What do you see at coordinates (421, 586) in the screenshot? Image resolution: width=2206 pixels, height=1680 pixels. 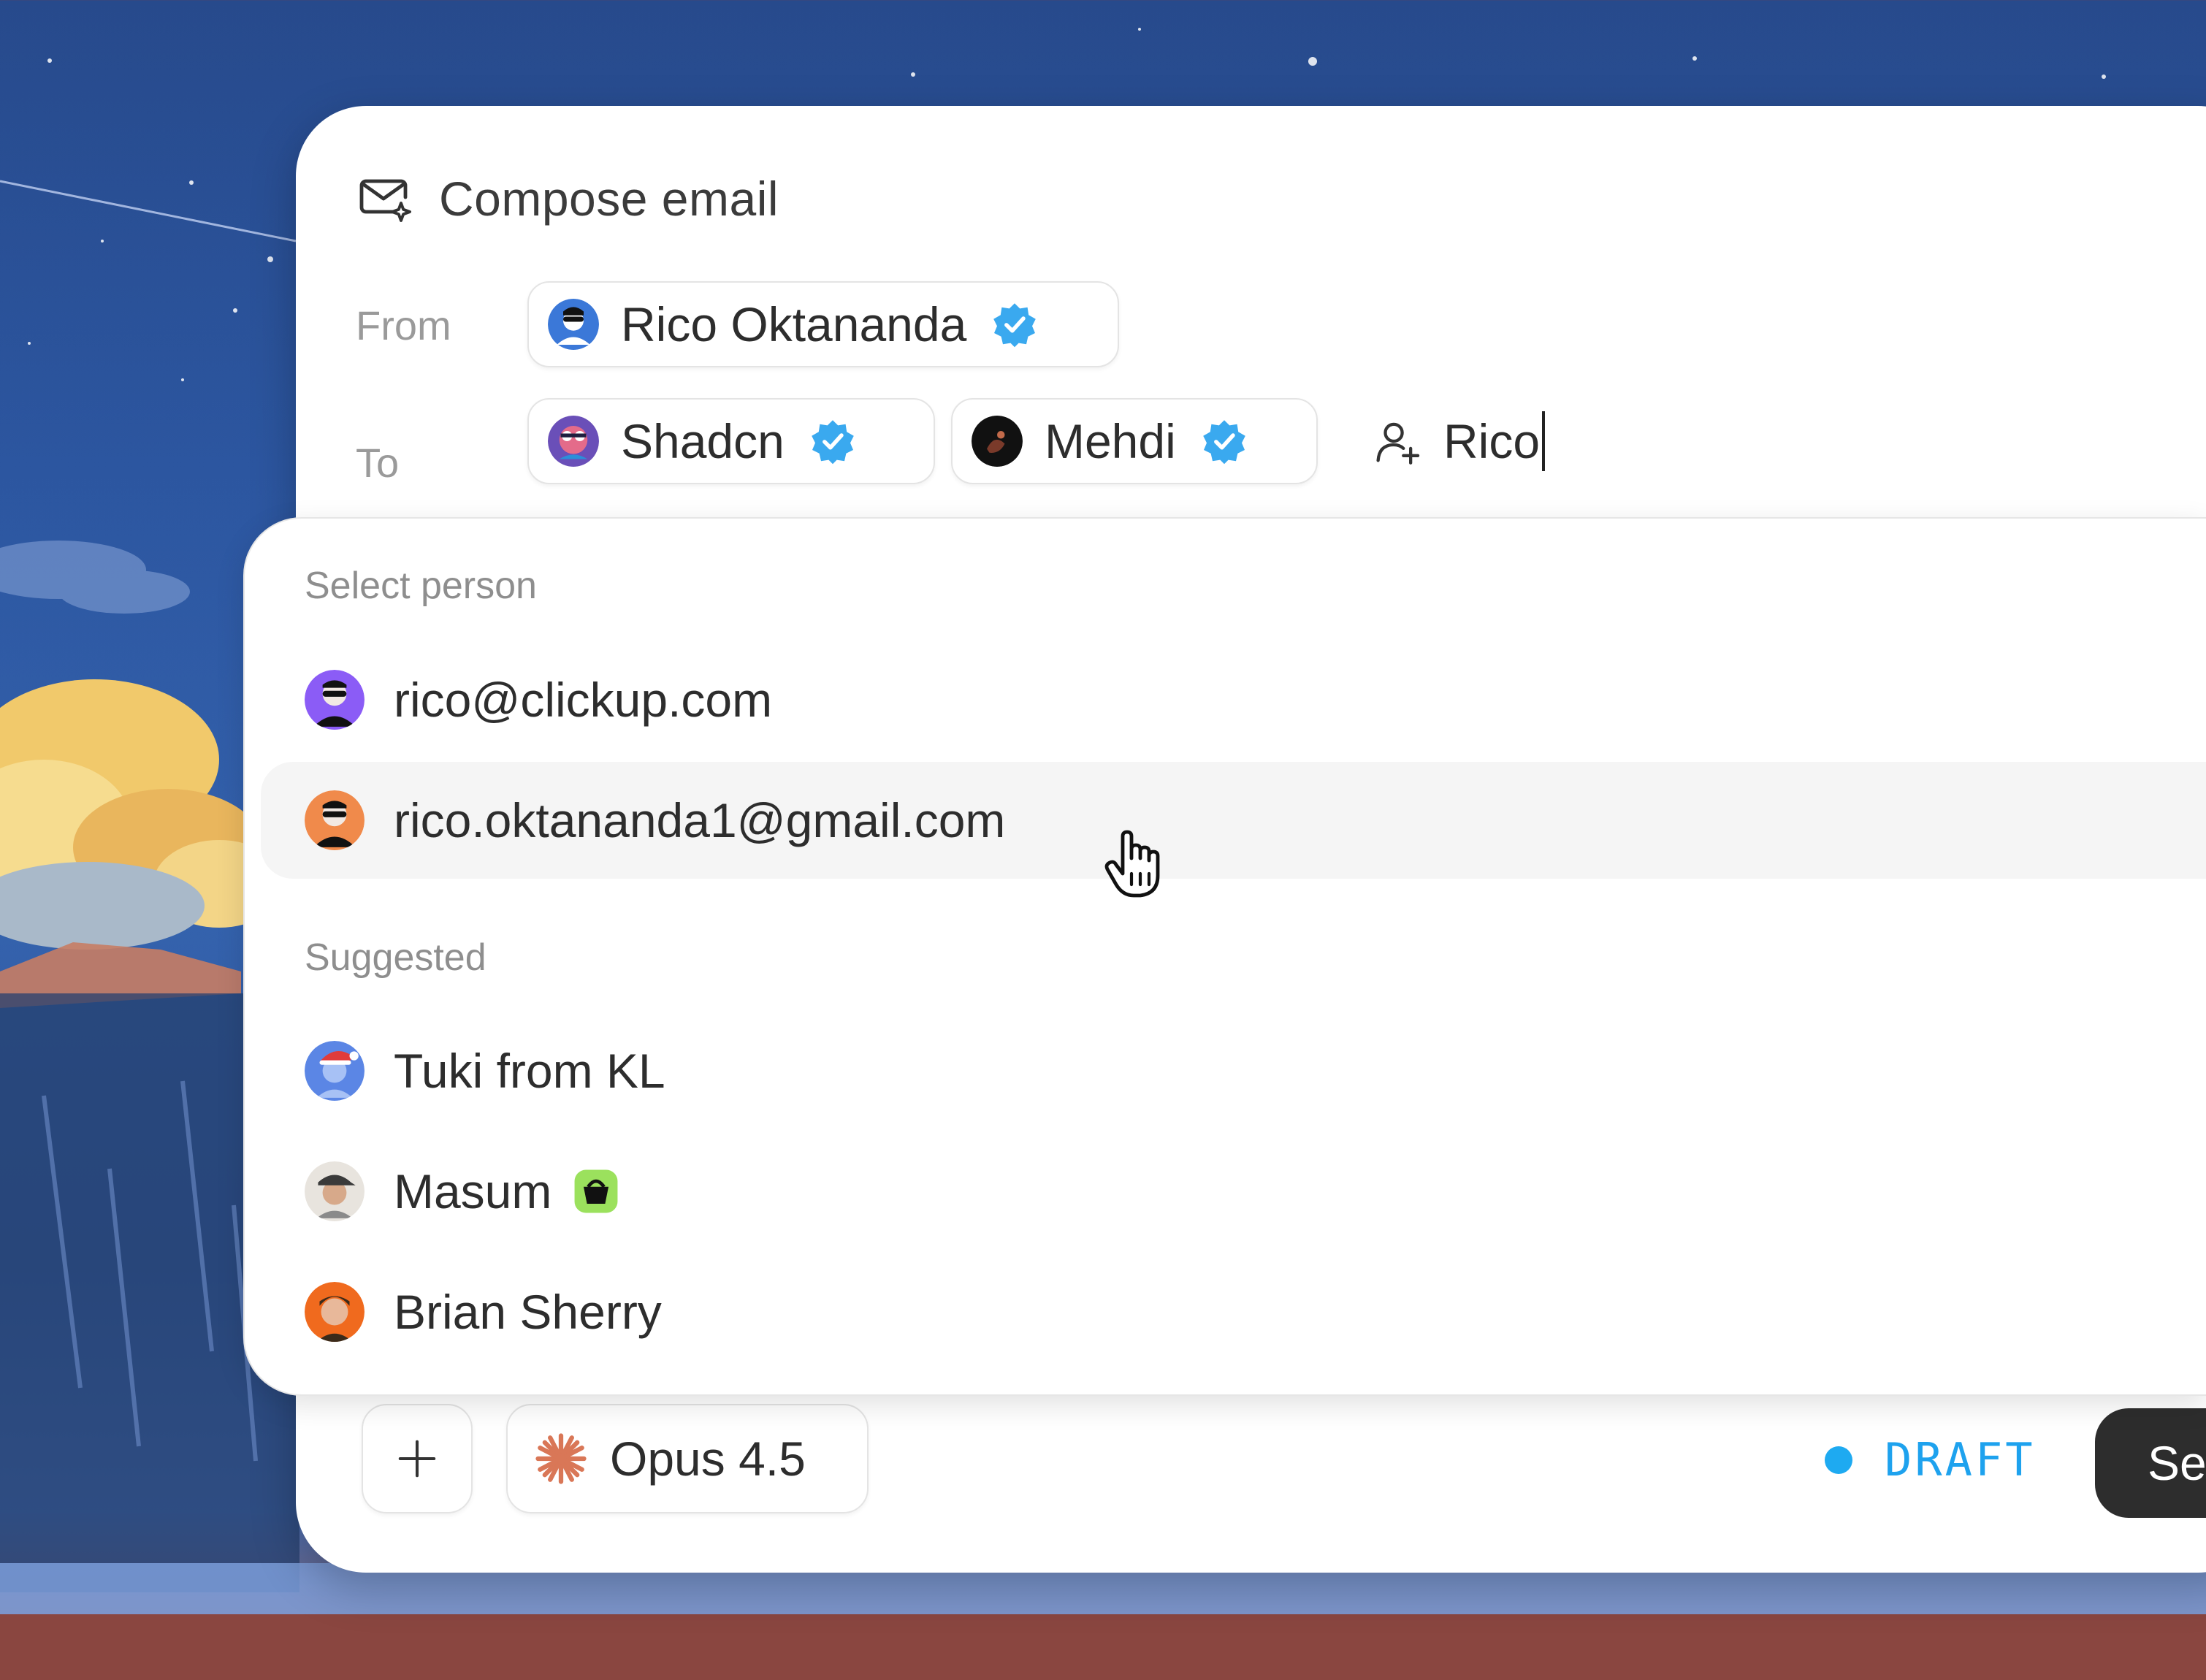 I see `select-person-heading: Select person` at bounding box center [421, 586].